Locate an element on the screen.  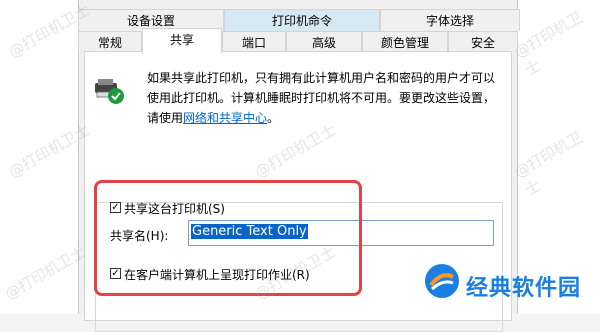
shared-printer-icon is located at coordinates (109, 91).